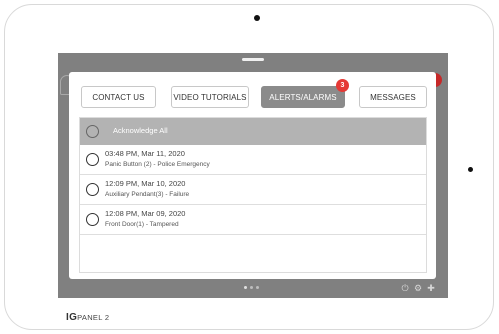 The image size is (499, 334). I want to click on acknowledge-all-radio, so click(92, 131).